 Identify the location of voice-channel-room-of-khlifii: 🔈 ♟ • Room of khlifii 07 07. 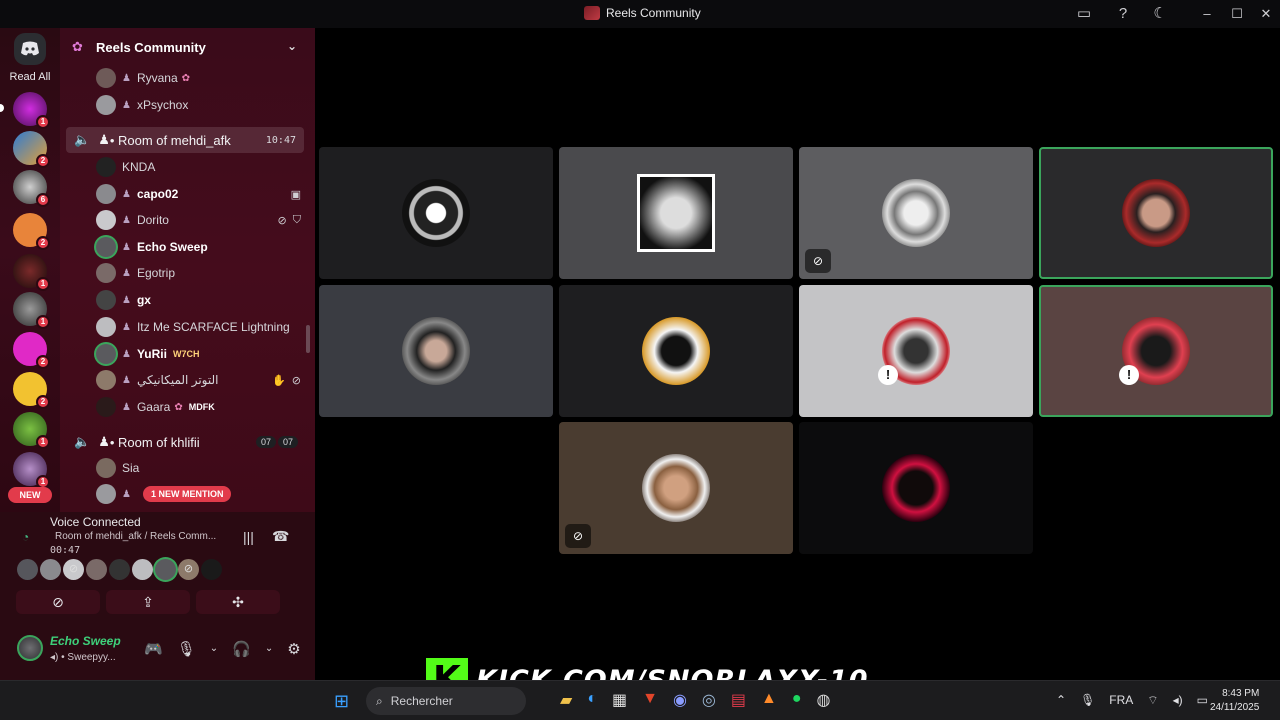
(185, 442).